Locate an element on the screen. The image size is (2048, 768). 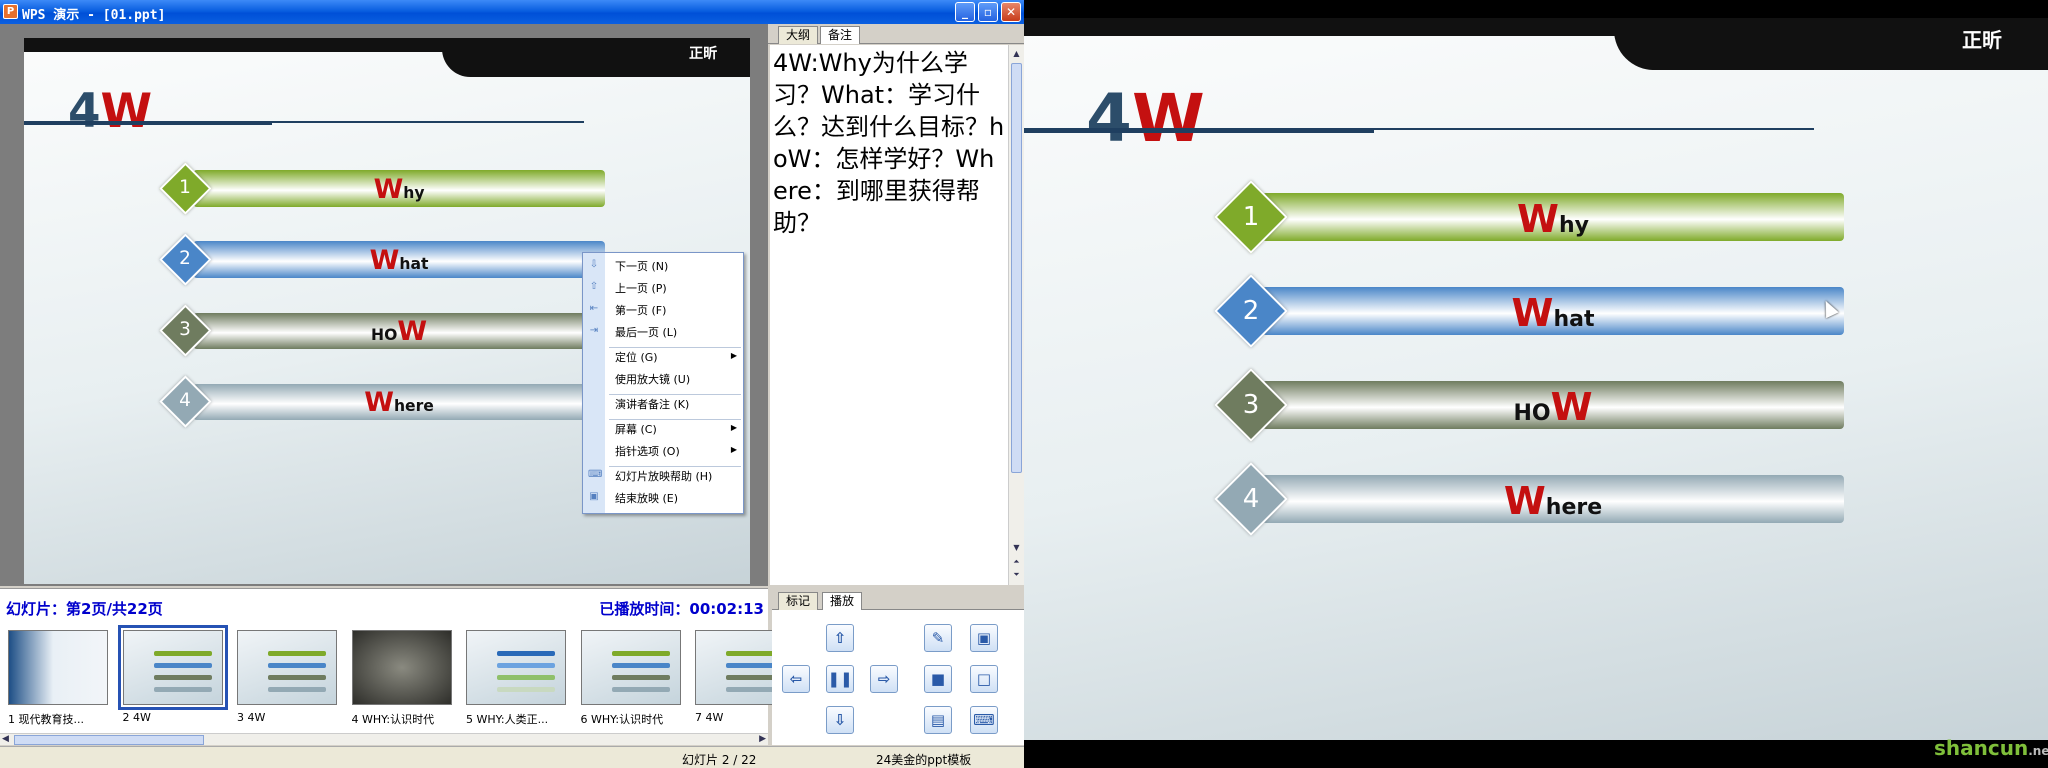
notes-scroll-thumb is located at coordinates (1016, 268).